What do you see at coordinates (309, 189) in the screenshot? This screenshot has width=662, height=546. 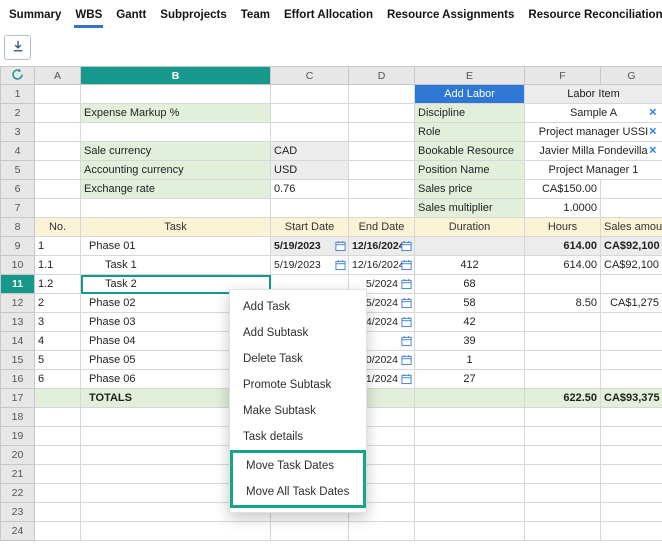 I see `cell-C6: 0.76` at bounding box center [309, 189].